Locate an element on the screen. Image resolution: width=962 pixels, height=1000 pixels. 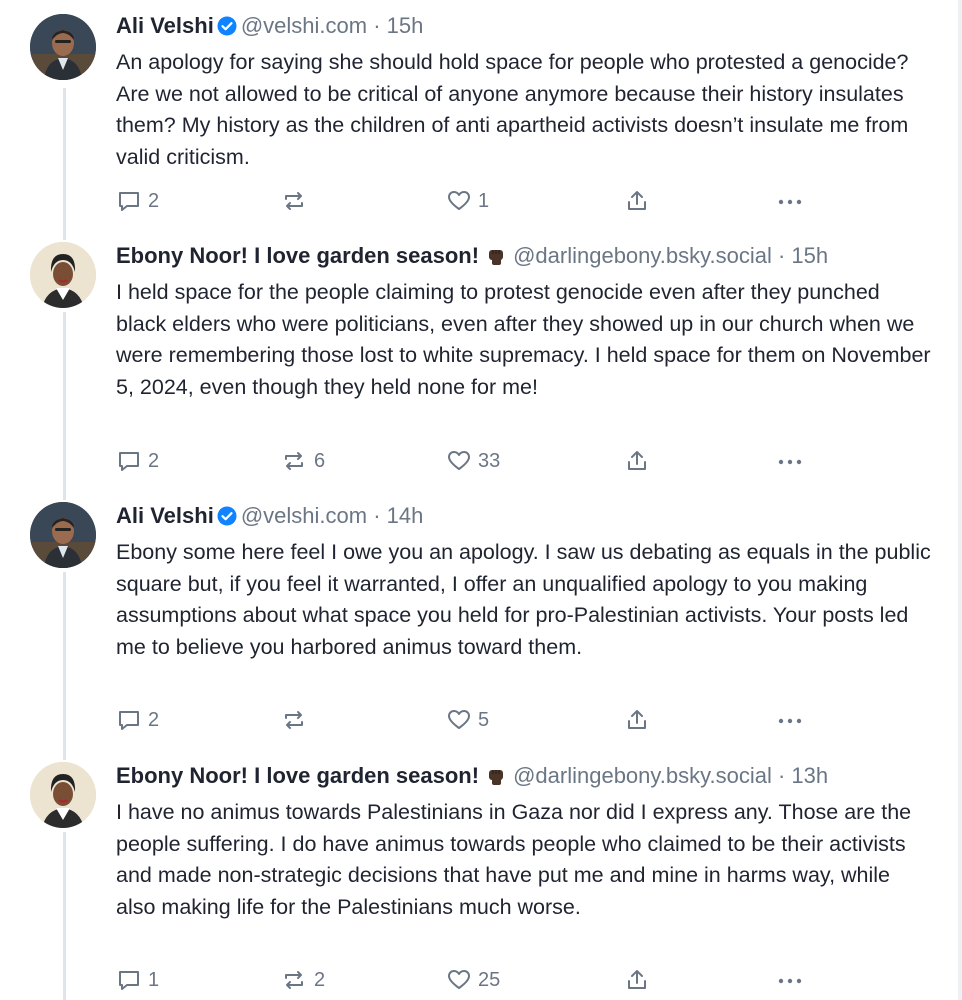
like-button: 1 is located at coordinates (467, 201).